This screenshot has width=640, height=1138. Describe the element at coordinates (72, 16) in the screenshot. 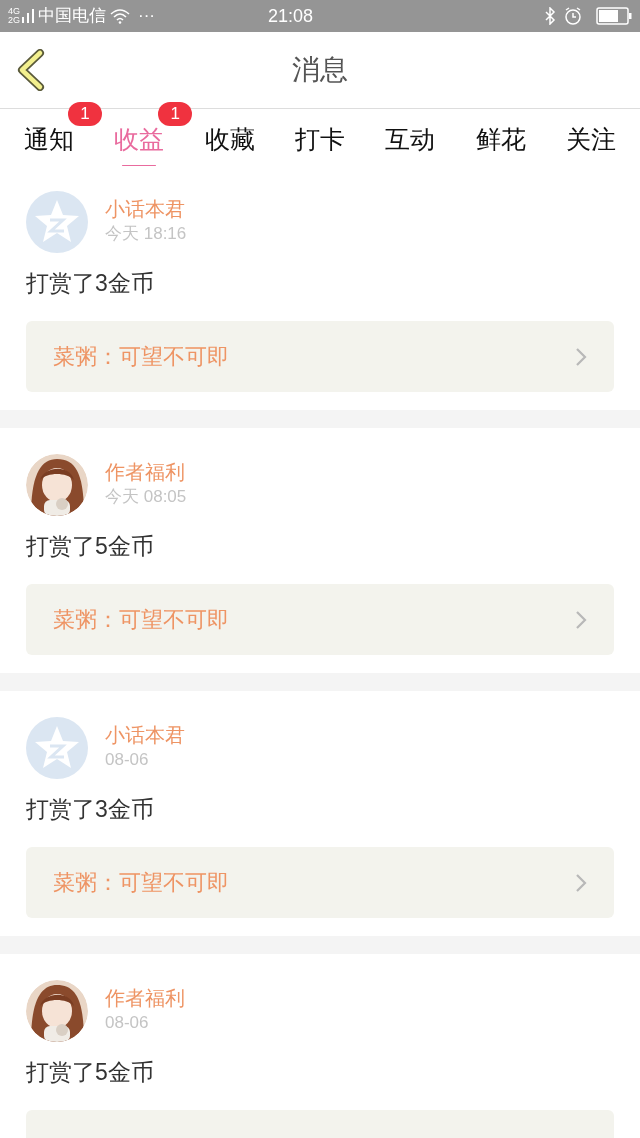

I see `carrier-name: 中国电信` at that location.